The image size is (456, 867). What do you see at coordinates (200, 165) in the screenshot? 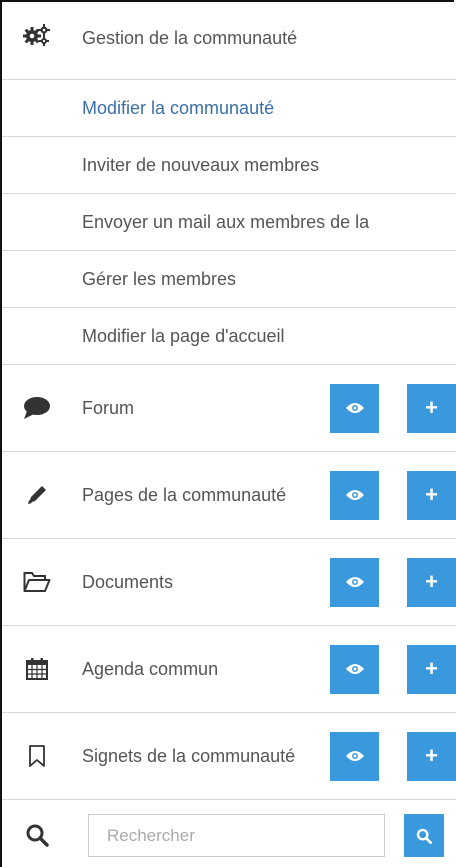
I see `menu-item-label: Inviter de nouveaux membres` at bounding box center [200, 165].